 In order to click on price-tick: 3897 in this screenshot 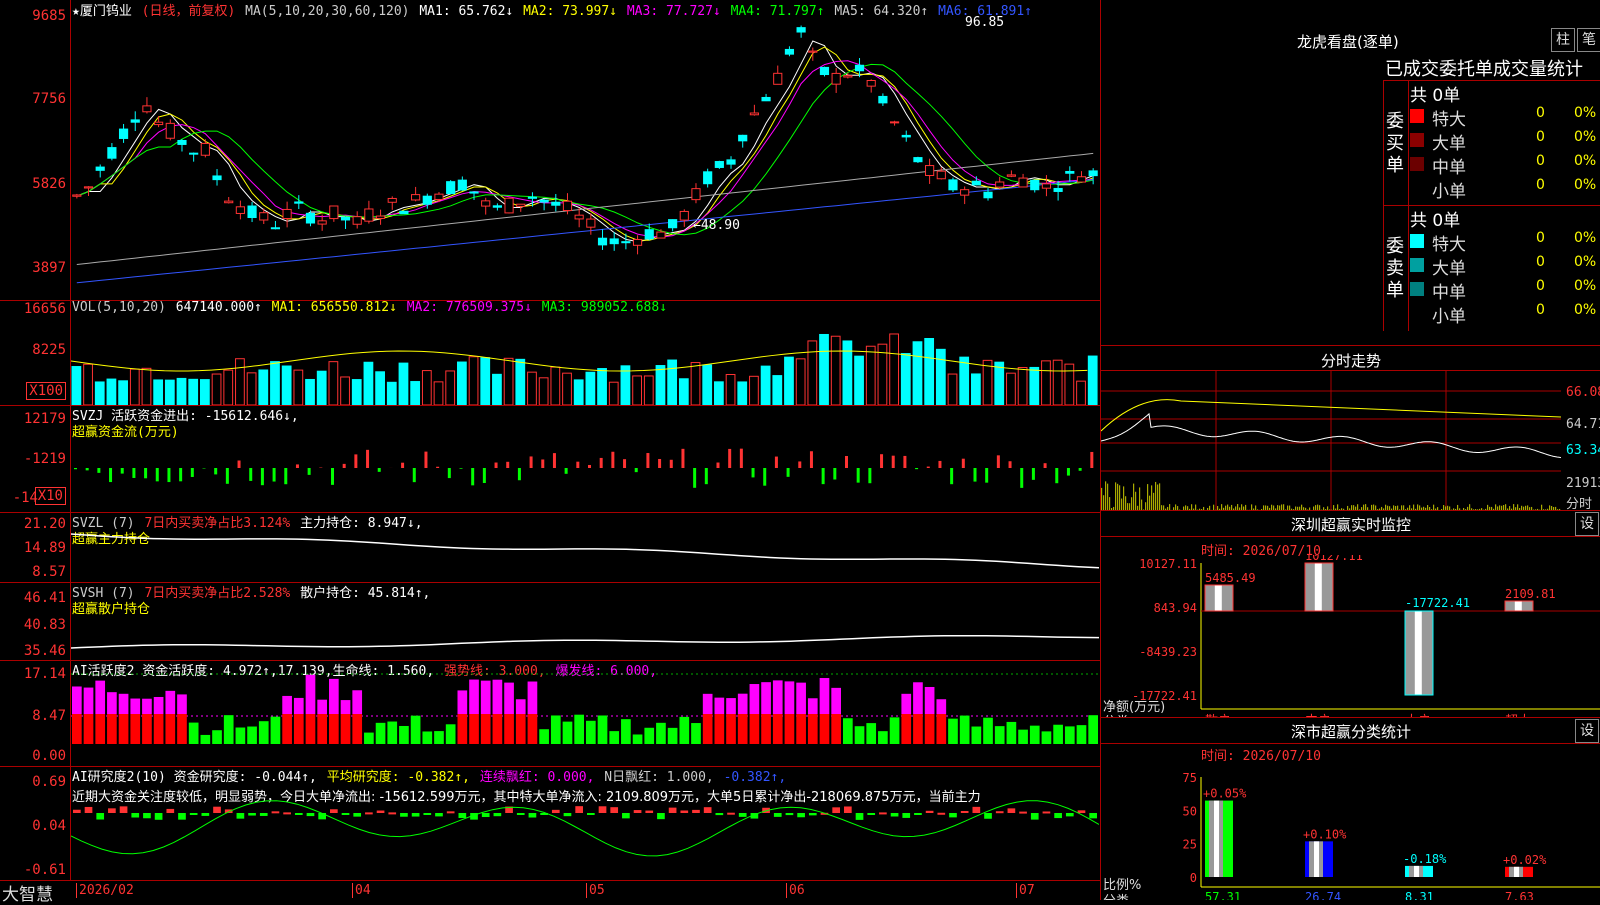, I will do `click(49, 268)`.